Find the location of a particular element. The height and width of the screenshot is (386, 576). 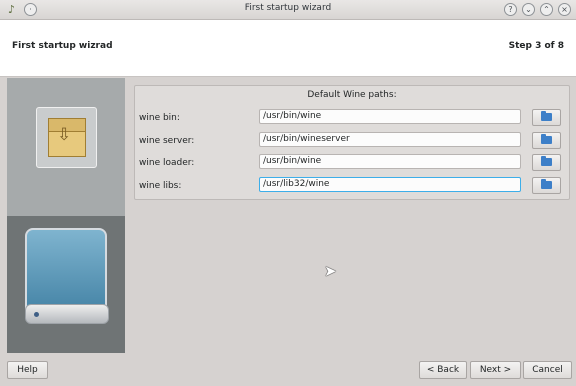

wine-libs-row: wine libs: /usr/lib32/wine is located at coordinates (352, 186).